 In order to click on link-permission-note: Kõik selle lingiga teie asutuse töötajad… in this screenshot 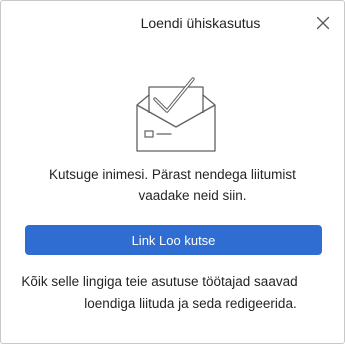, I will do `click(172, 293)`.